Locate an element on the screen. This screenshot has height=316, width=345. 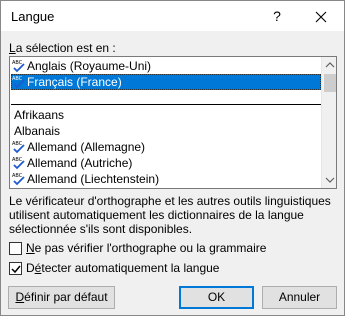
dialog-title: Langue is located at coordinates (33, 16).